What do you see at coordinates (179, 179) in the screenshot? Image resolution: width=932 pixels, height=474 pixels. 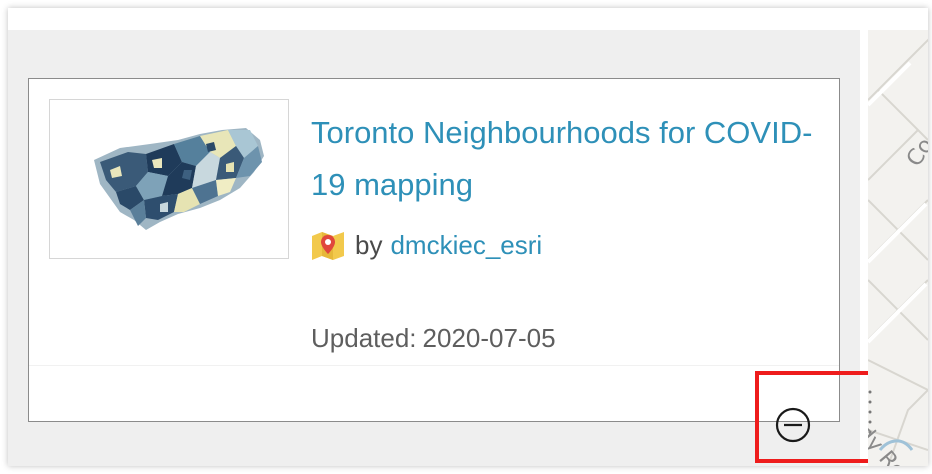 I see `toronto-neighbourhoods-map-thumbnail` at bounding box center [179, 179].